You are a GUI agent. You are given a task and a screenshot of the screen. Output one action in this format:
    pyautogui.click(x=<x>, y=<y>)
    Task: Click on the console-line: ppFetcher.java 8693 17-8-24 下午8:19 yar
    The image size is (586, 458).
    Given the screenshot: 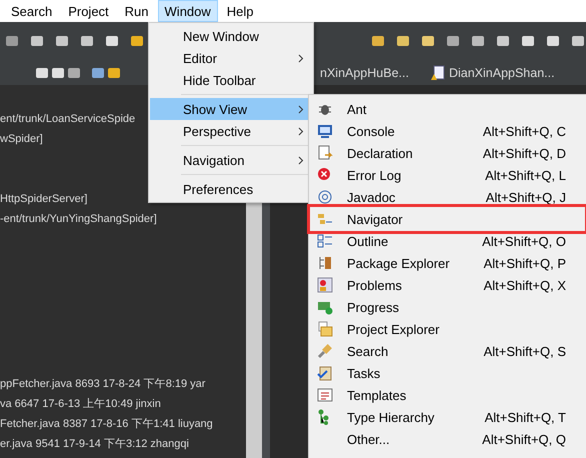 What is the action you would take?
    pyautogui.click(x=103, y=384)
    